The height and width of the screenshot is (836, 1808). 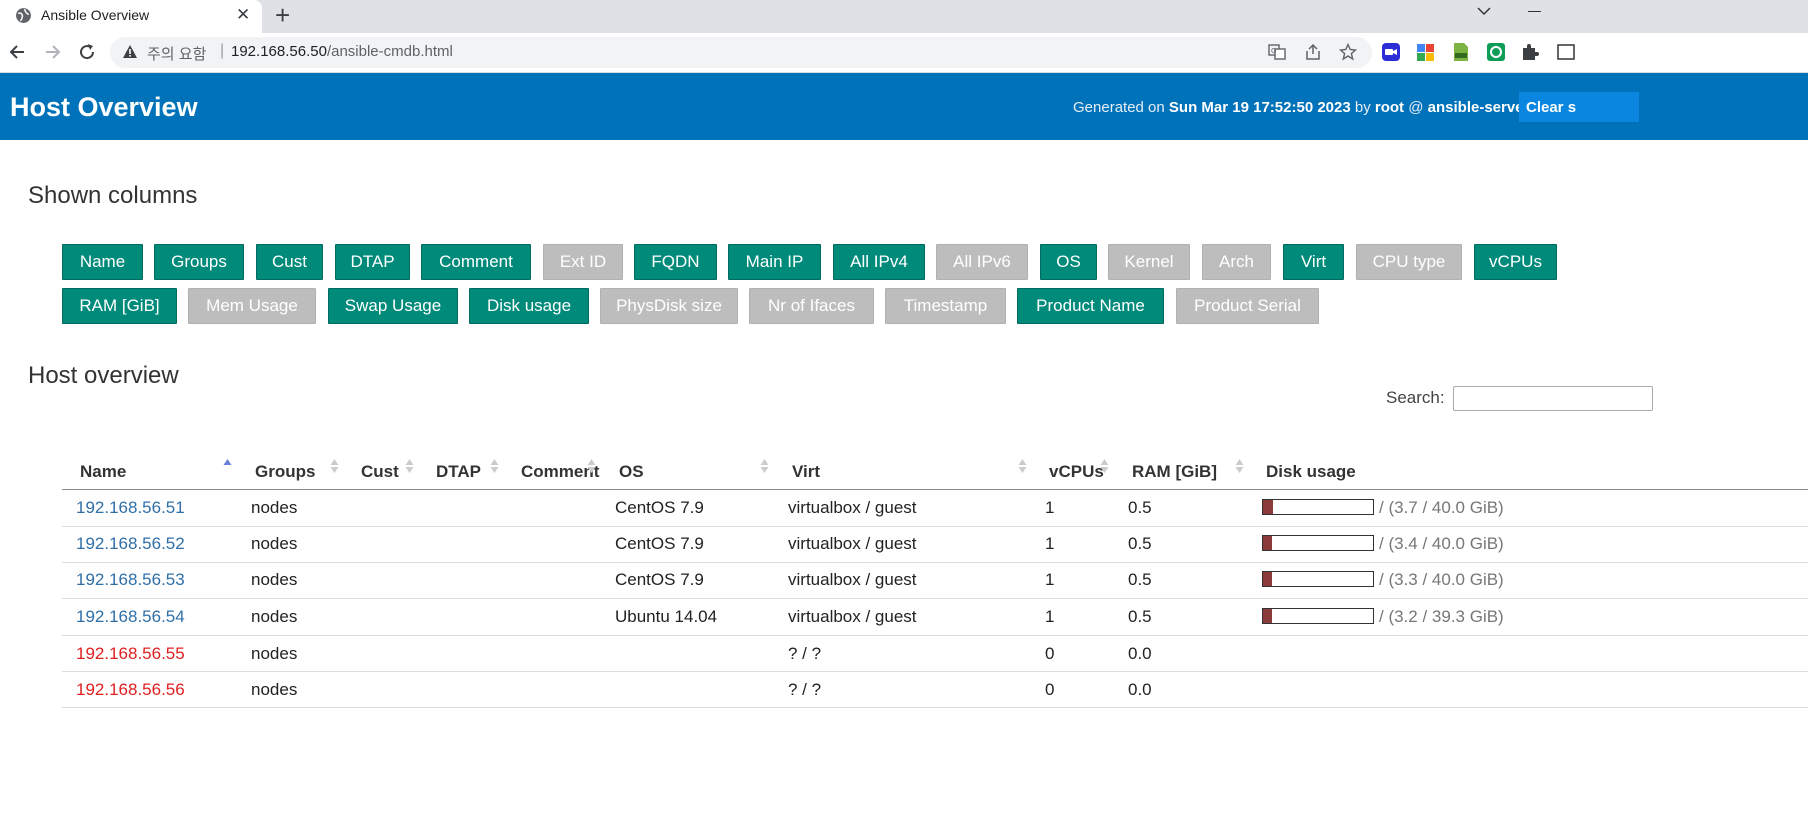 I want to click on column-toggle-all-ipv4: All IPv4, so click(x=879, y=262).